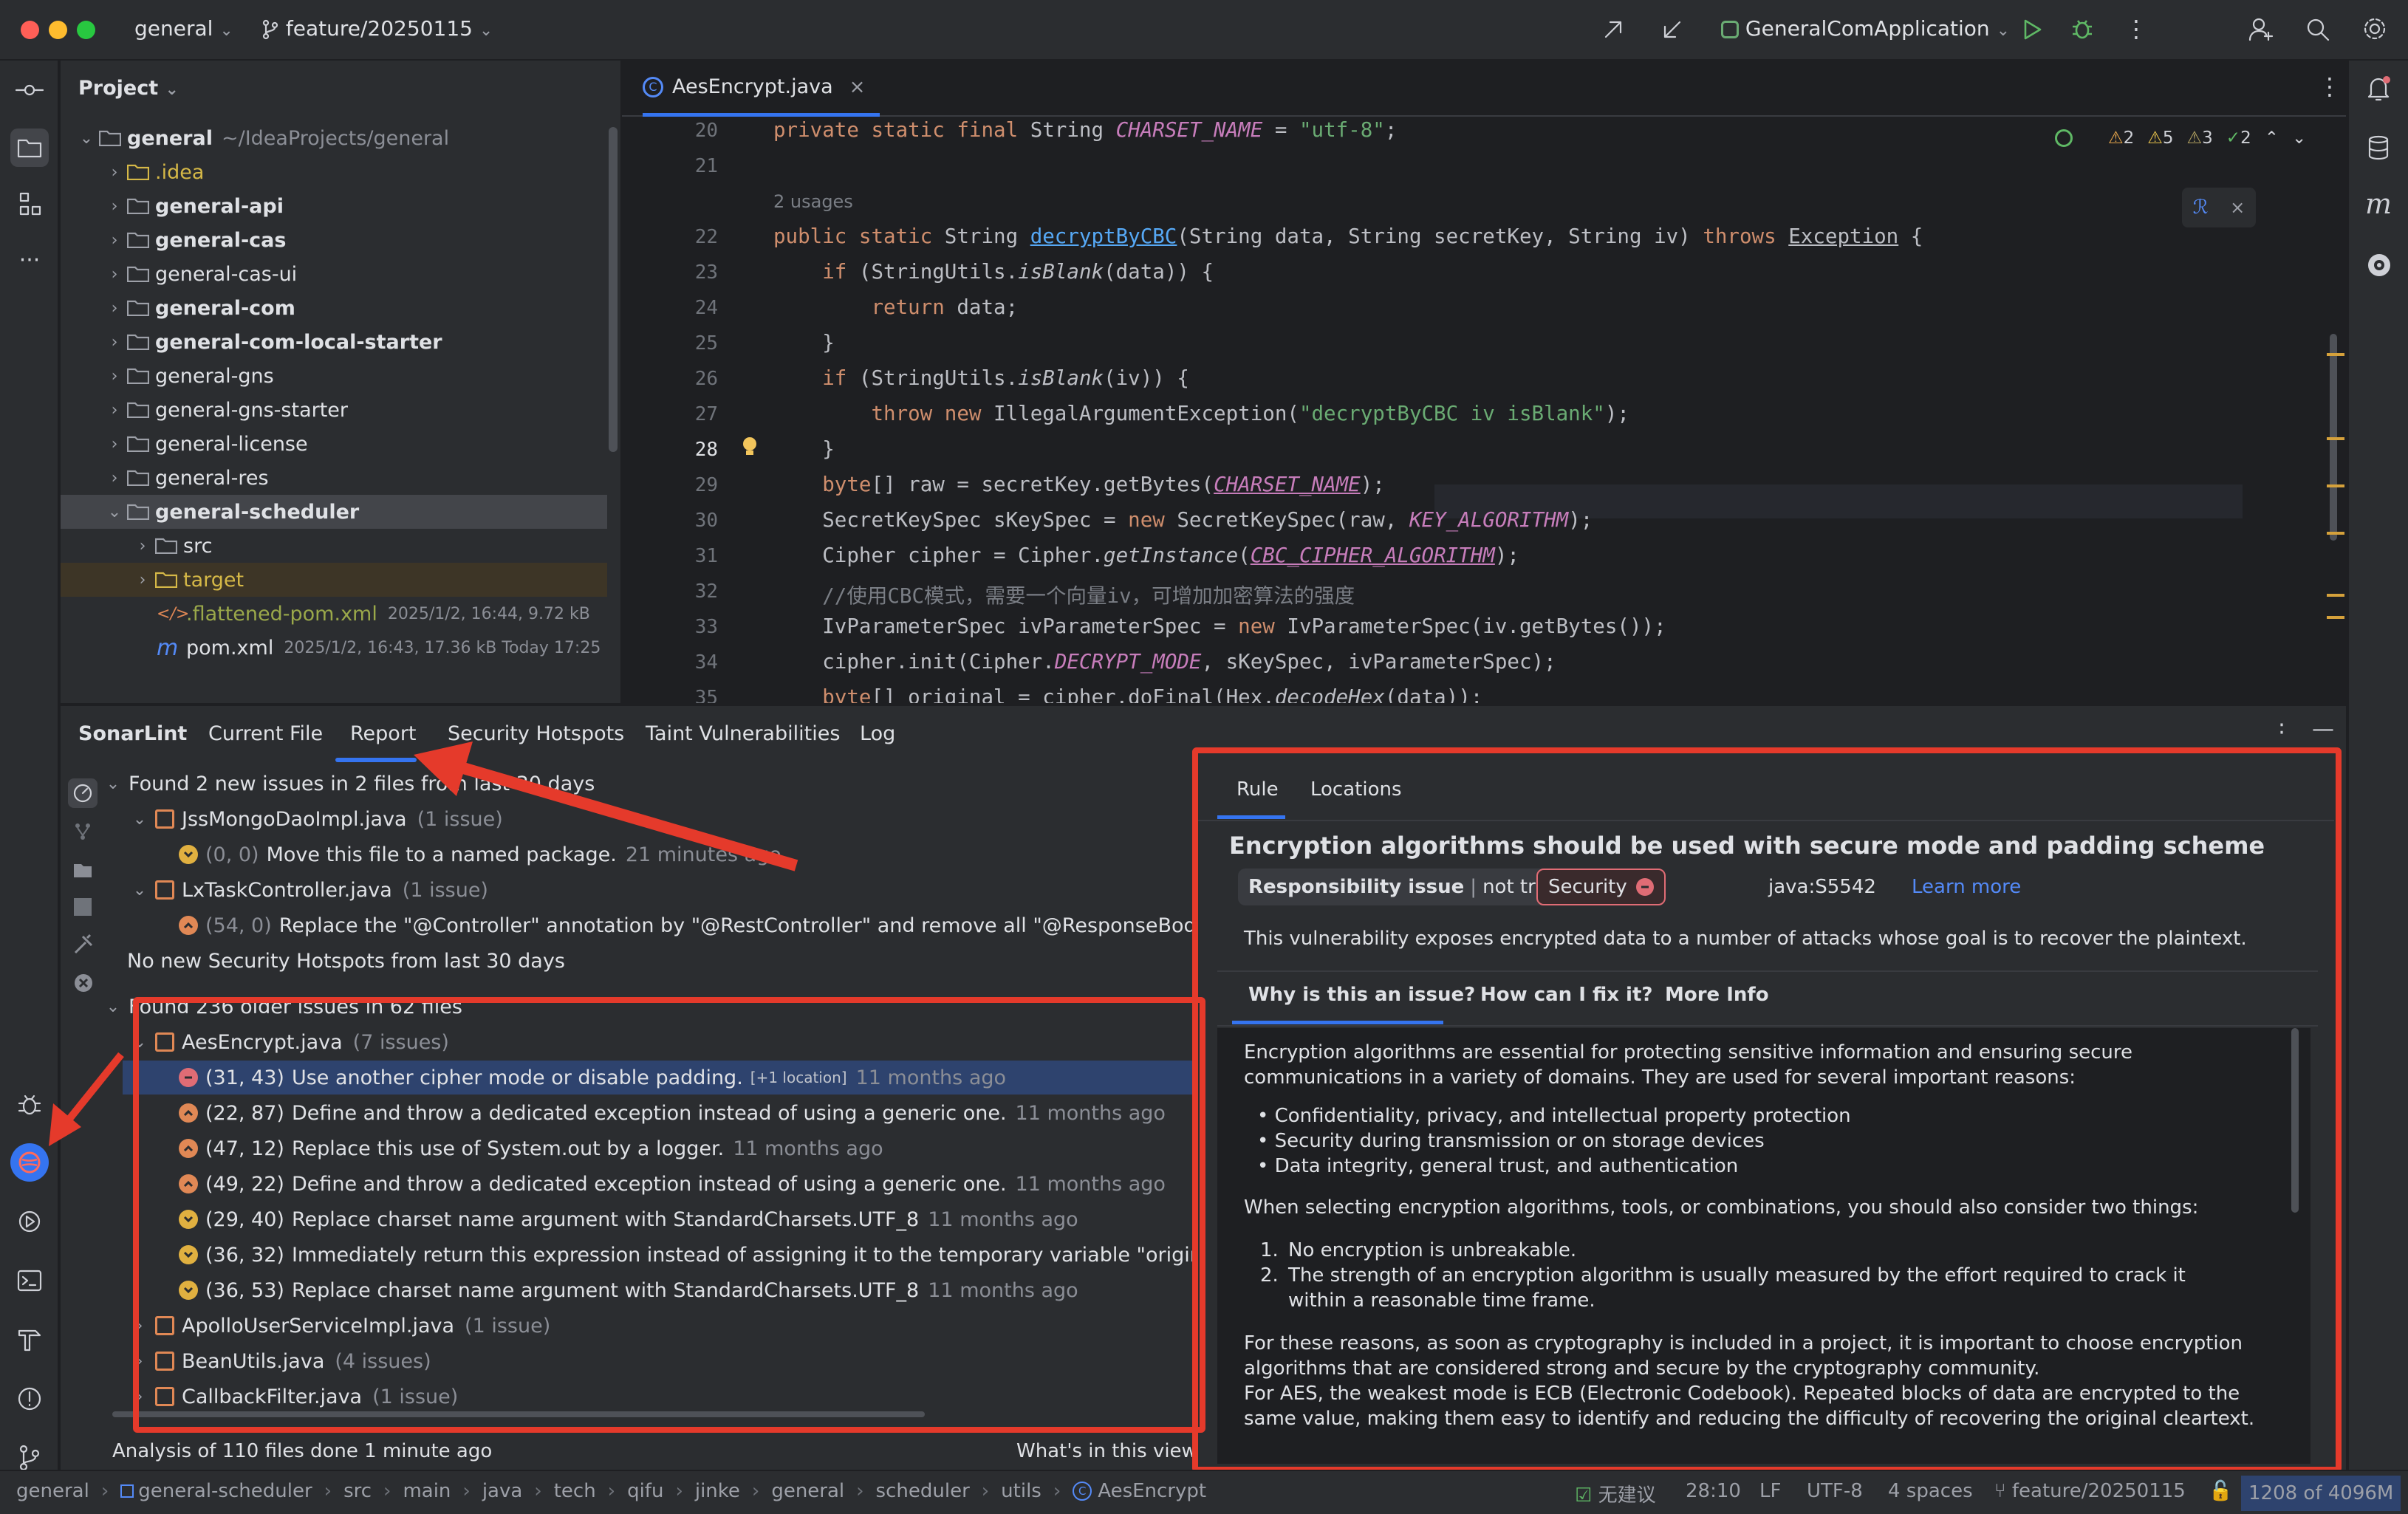 This screenshot has width=2408, height=1514. I want to click on breadcrumb-item: scheduler, so click(923, 1491).